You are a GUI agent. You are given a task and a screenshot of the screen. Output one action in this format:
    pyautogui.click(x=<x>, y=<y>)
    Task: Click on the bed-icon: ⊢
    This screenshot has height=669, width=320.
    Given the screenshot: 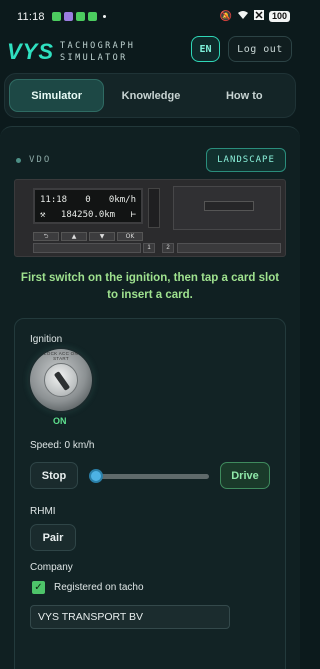 What is the action you would take?
    pyautogui.click(x=133, y=214)
    